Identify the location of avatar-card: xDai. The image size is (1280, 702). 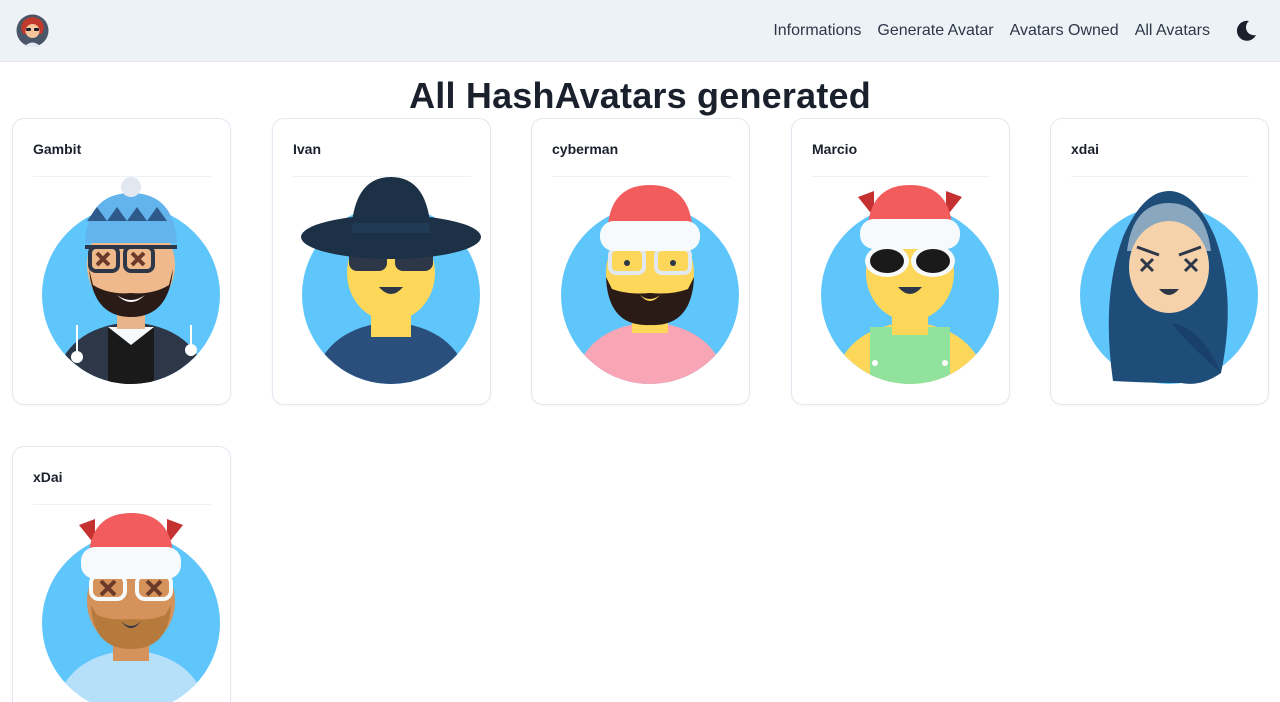
(121, 574).